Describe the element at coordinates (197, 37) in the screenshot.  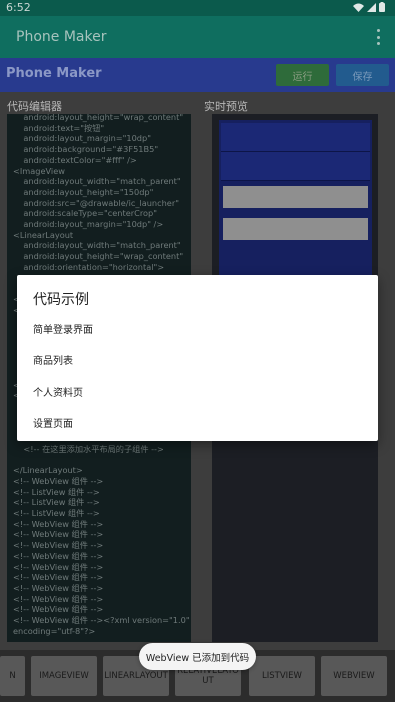
I see `app-bar: Phone Maker` at that location.